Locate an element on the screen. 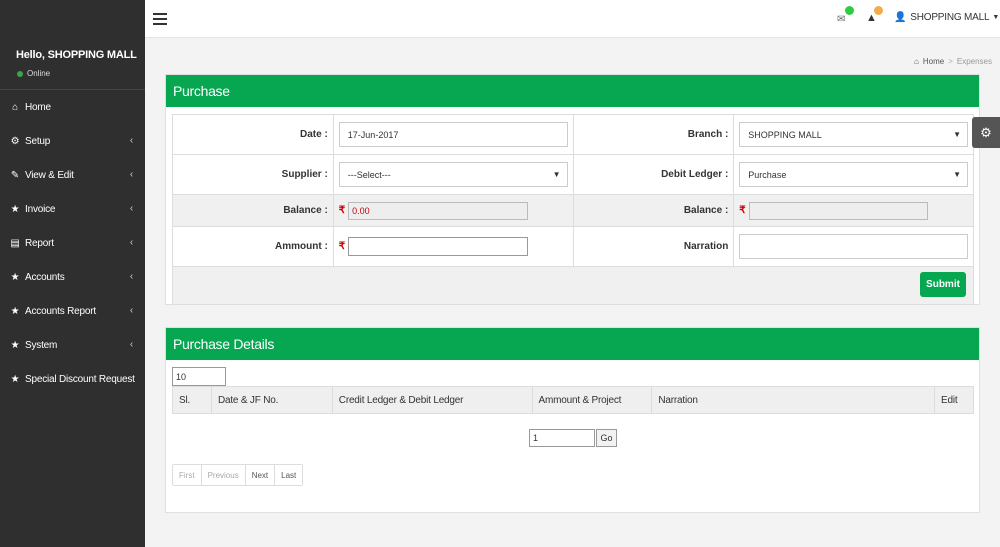  sidebar-item-accounts: ★ Accounts ‹ is located at coordinates (72, 277).